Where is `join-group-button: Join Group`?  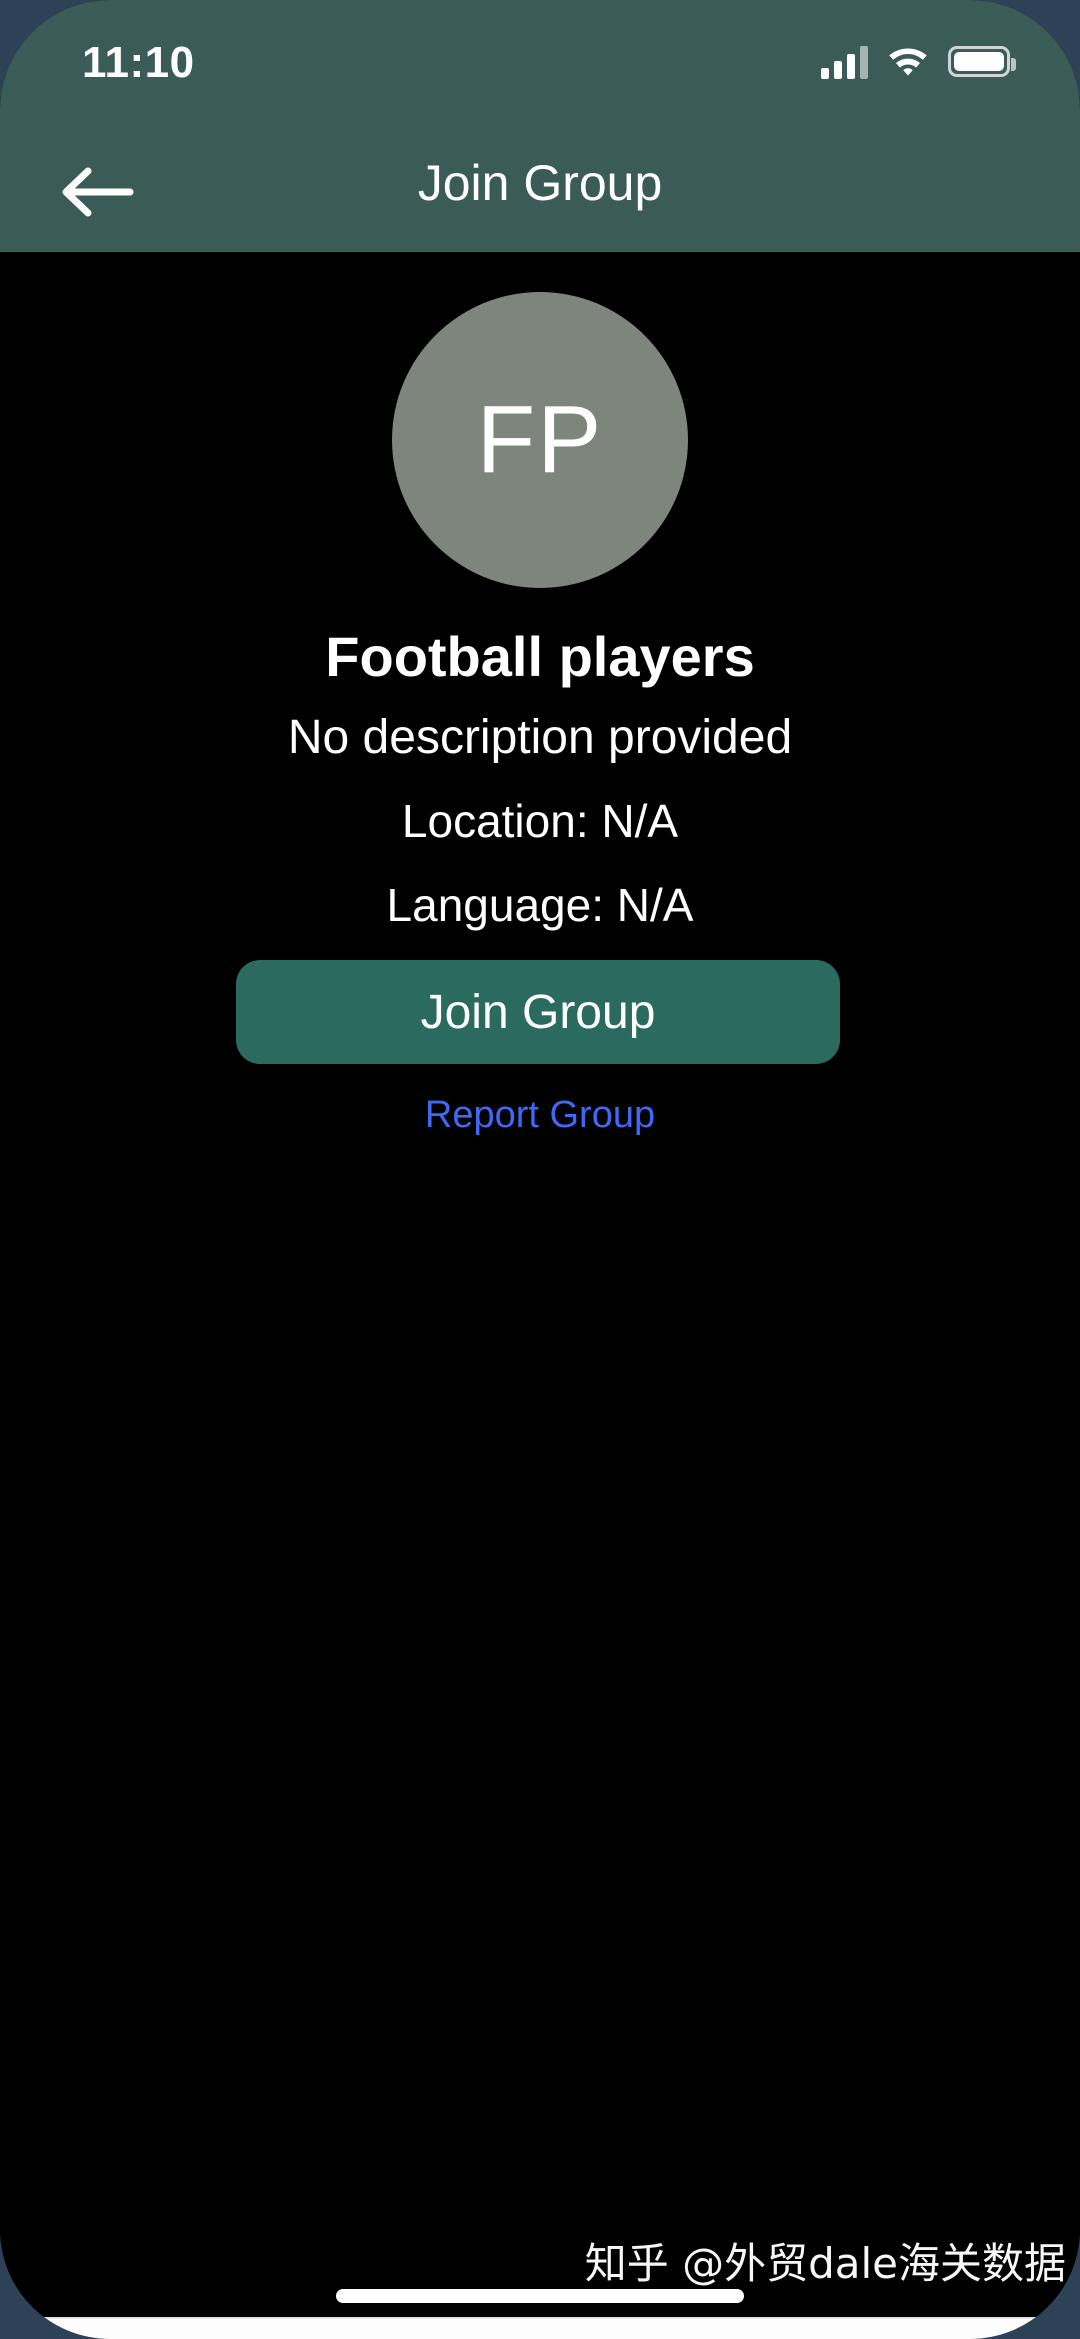 join-group-button: Join Group is located at coordinates (538, 1012).